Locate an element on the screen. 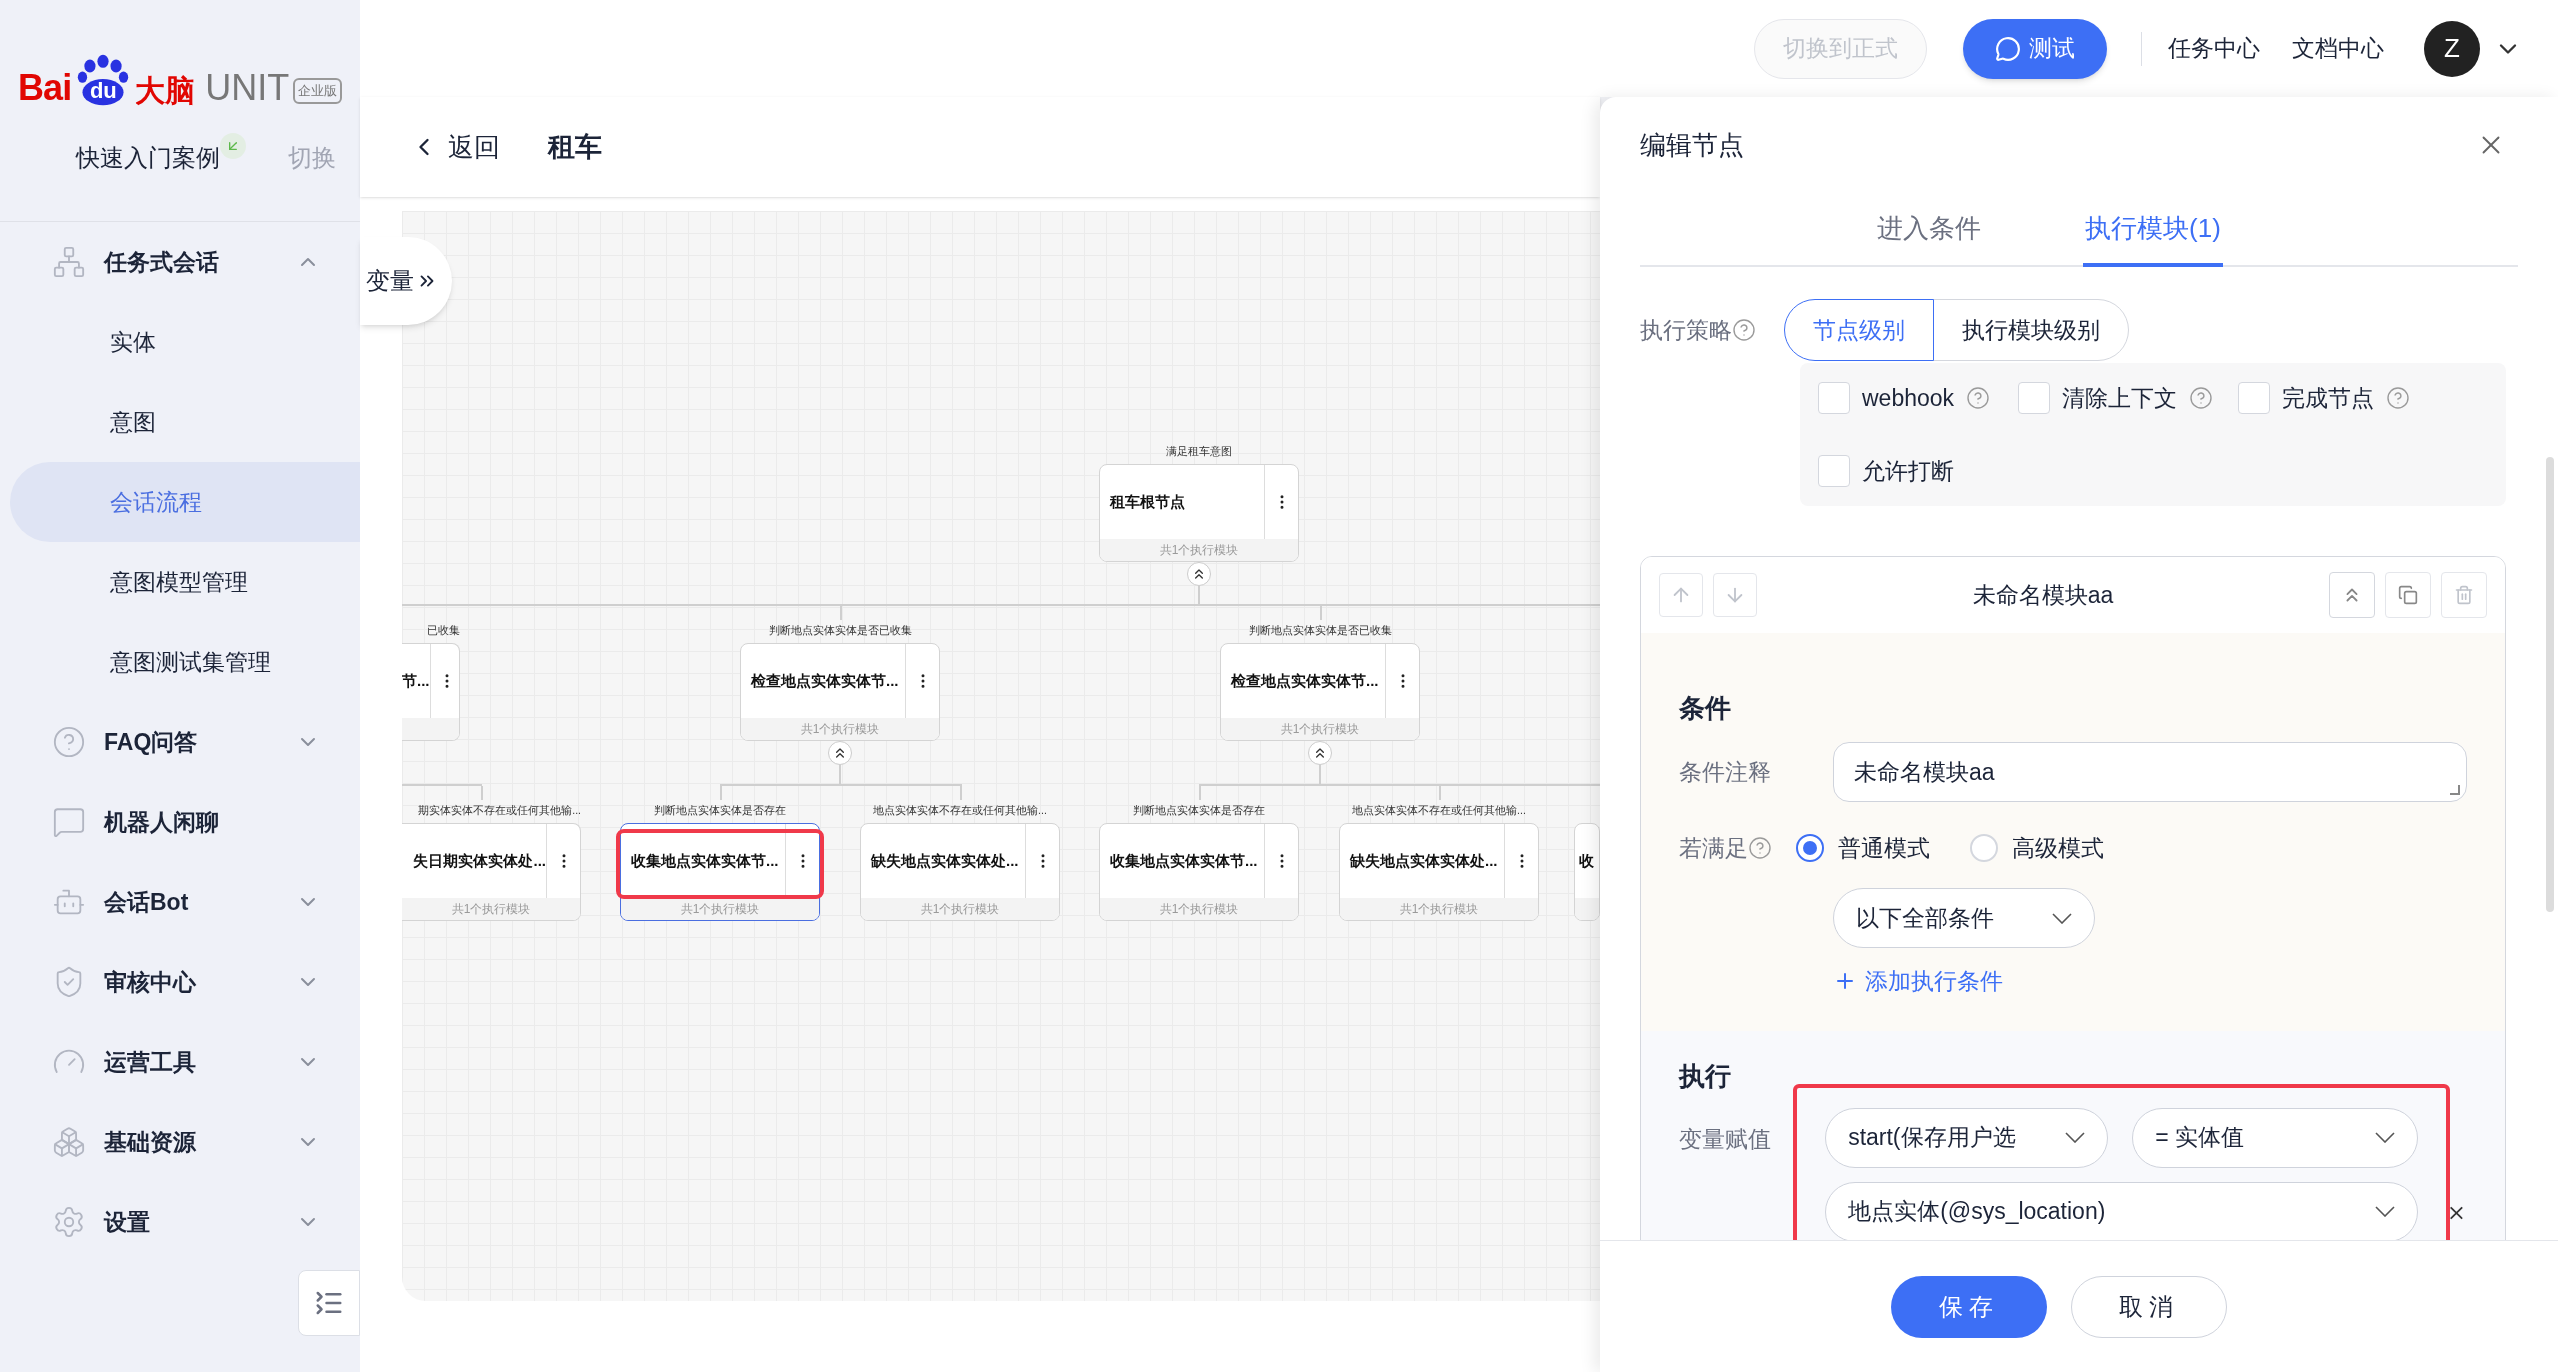  nav-item: 会话流程 is located at coordinates (185, 502).